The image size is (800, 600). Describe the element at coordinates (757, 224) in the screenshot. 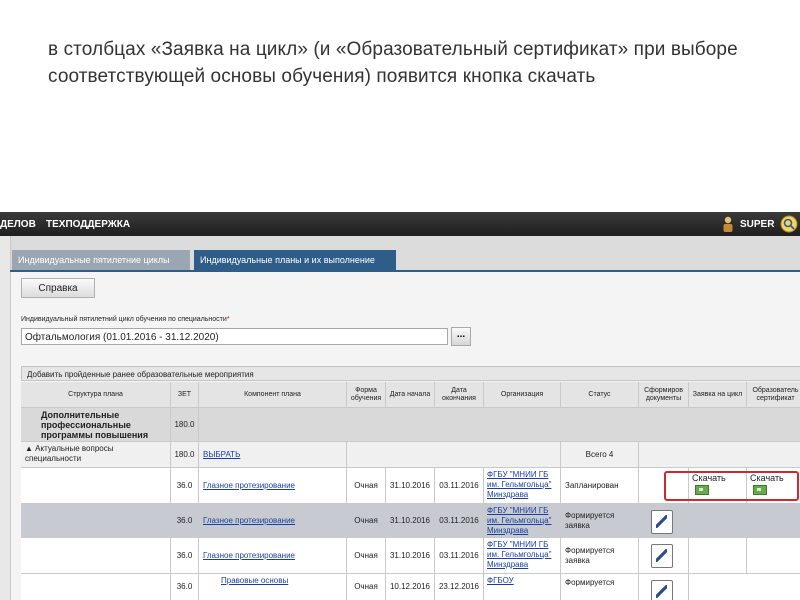

I see `user-name: SUPER` at that location.